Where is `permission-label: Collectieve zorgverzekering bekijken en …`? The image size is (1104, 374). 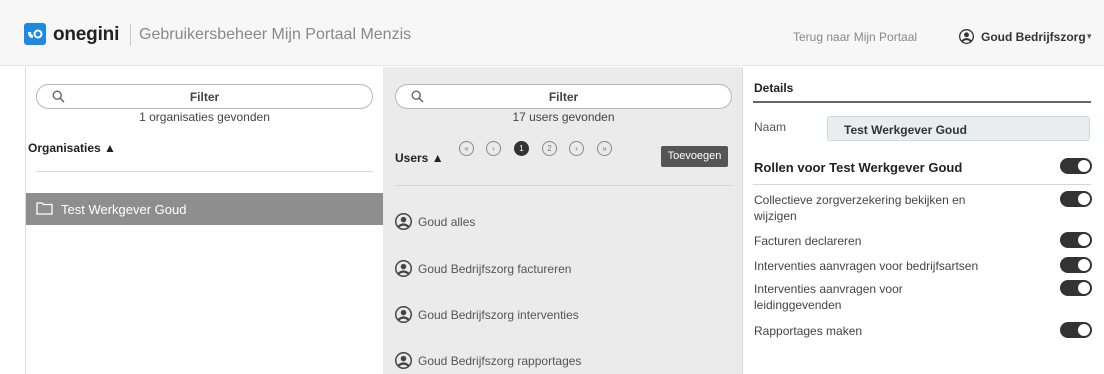
permission-label: Collectieve zorgverzekering bekijken en … is located at coordinates (860, 208).